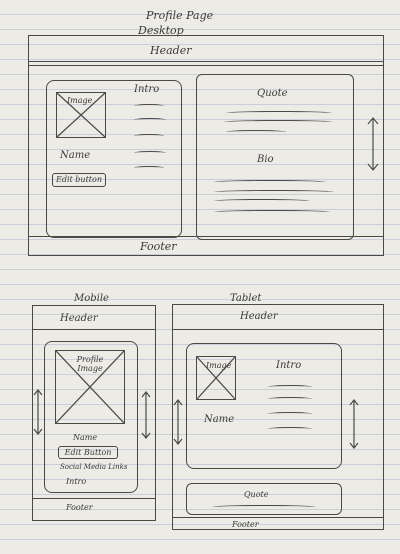 This screenshot has width=400, height=554. I want to click on mobile-edit-button: Edit Button, so click(88, 452).